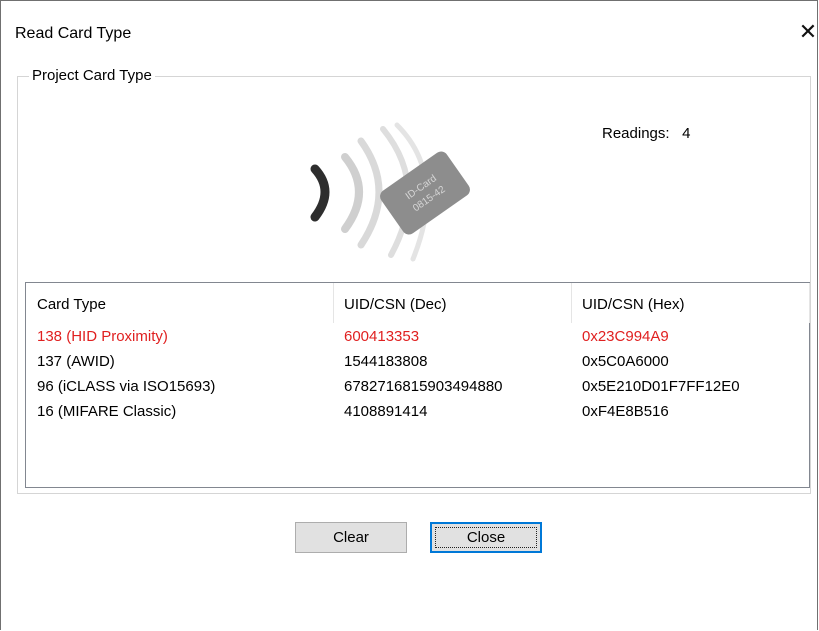 The image size is (819, 631). What do you see at coordinates (808, 33) in the screenshot?
I see `close-icon: ✕` at bounding box center [808, 33].